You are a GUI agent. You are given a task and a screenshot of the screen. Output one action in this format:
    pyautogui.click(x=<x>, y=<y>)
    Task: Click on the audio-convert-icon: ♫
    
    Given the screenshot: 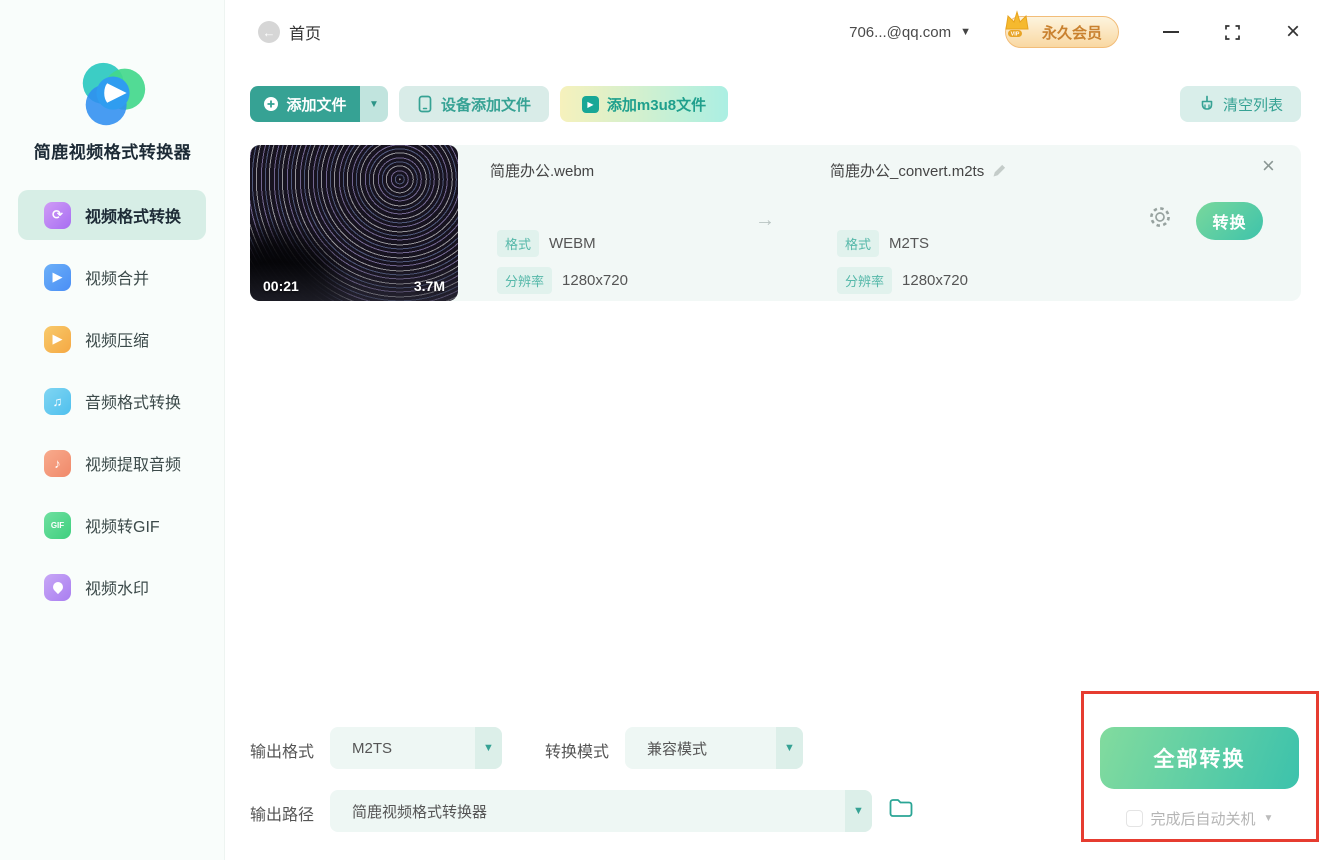 What is the action you would take?
    pyautogui.click(x=57, y=401)
    